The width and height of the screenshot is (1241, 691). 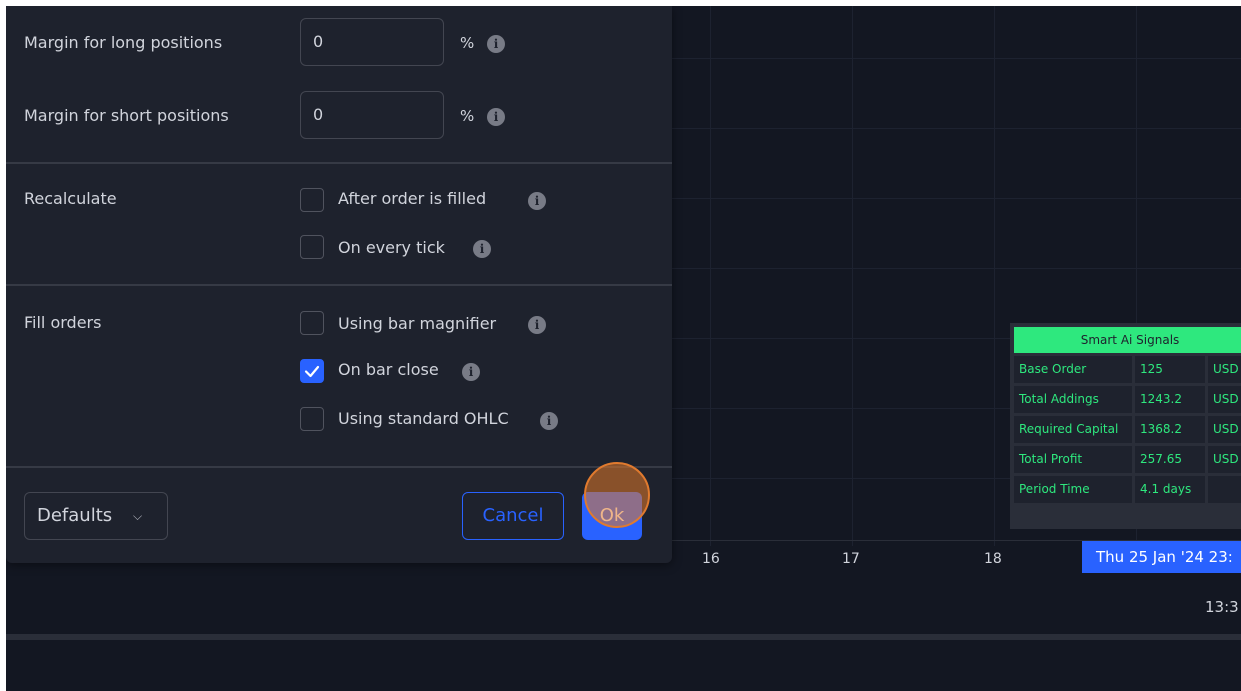 What do you see at coordinates (1073, 369) in the screenshot?
I see `signals-cell-label: Base Order` at bounding box center [1073, 369].